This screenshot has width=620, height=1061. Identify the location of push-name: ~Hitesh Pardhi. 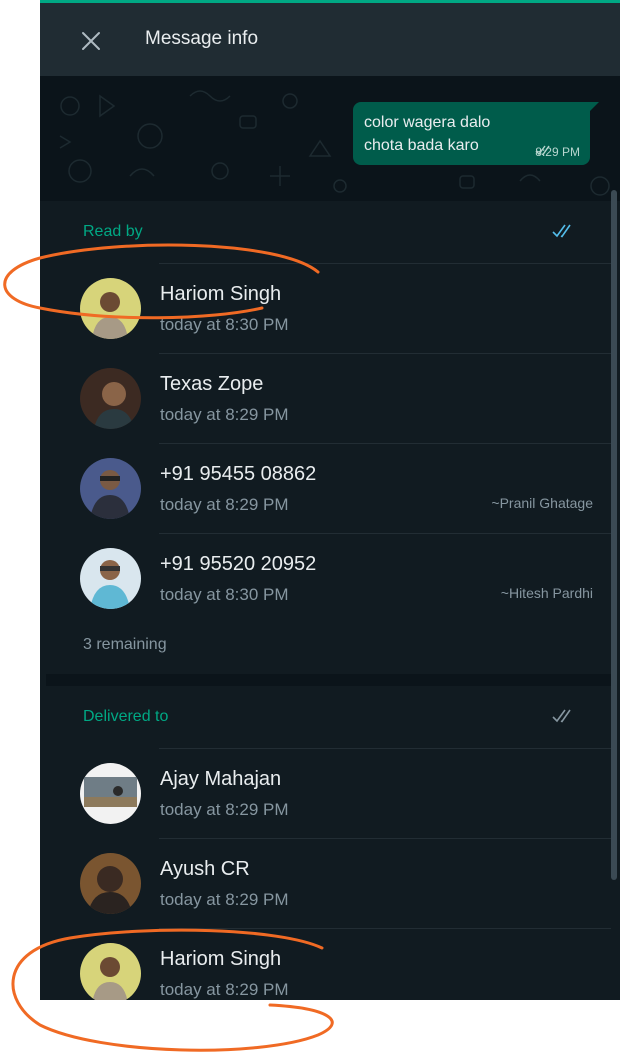
(546, 593).